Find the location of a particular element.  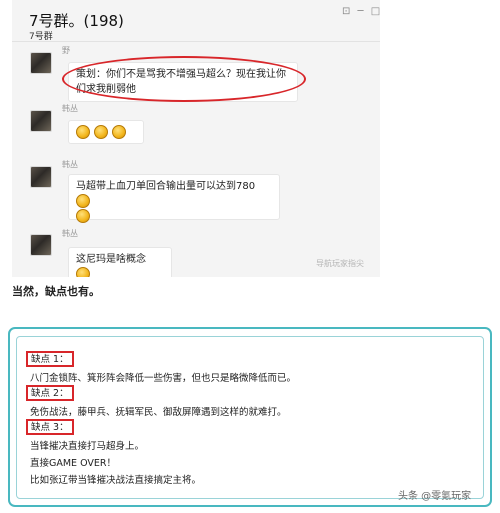

weakness-text-2: 免伤战法，藤甲兵、抚辑军民、御敌屏障遇到这样的就难打。 is located at coordinates (158, 412).